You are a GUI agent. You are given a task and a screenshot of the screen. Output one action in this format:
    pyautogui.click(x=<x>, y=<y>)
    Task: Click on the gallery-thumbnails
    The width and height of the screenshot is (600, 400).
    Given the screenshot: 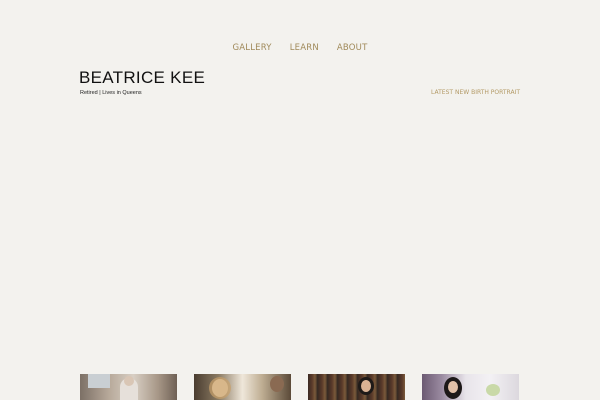 What is the action you would take?
    pyautogui.click(x=300, y=387)
    